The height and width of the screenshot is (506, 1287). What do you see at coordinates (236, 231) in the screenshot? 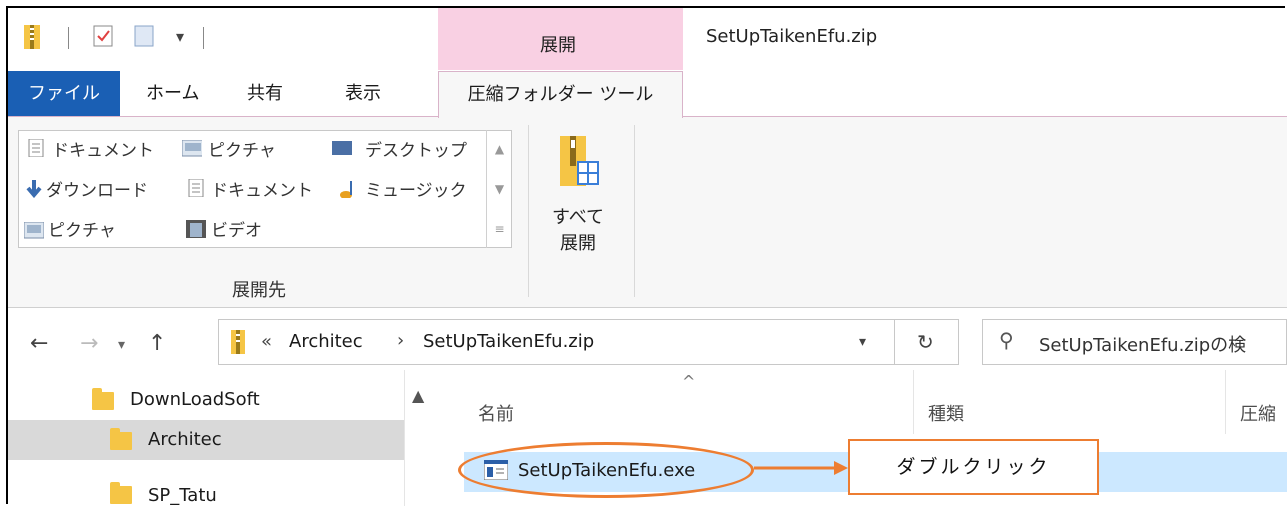
I see `gallery-item-label: ビデオ` at bounding box center [236, 231].